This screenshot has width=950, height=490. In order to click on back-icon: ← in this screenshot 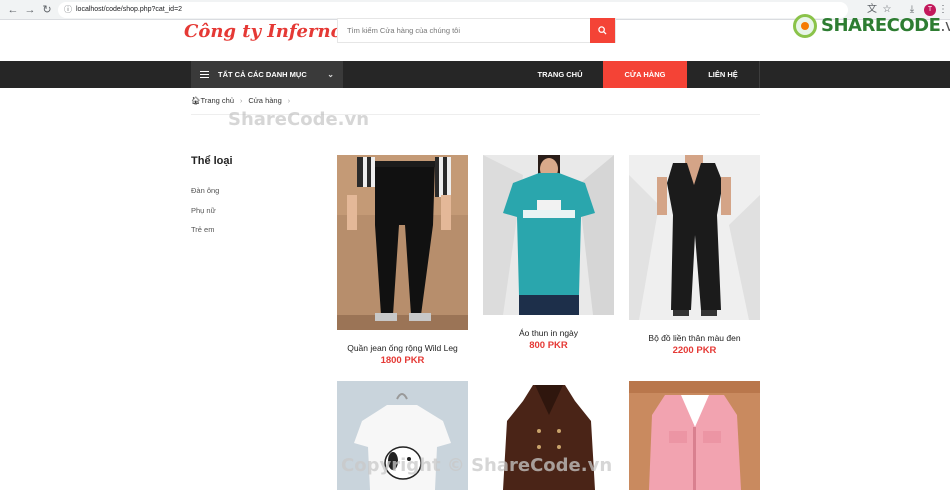, I will do `click(13, 10)`.